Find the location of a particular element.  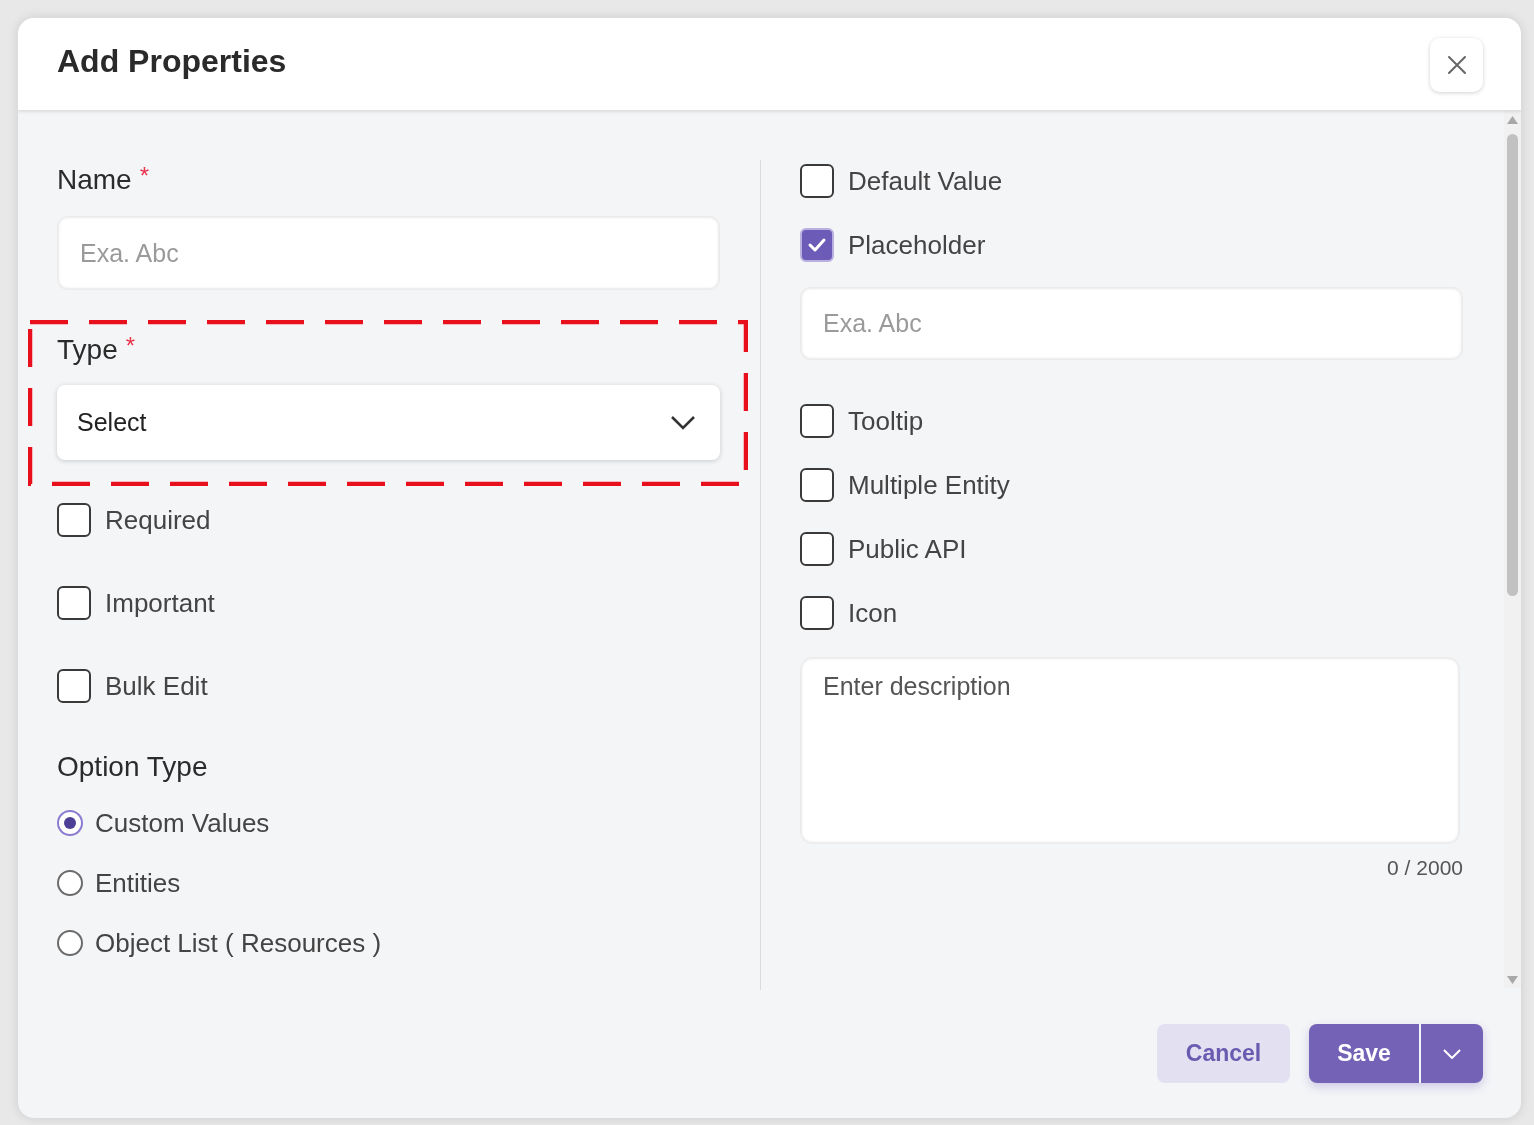

radio-label: Entities is located at coordinates (138, 883).